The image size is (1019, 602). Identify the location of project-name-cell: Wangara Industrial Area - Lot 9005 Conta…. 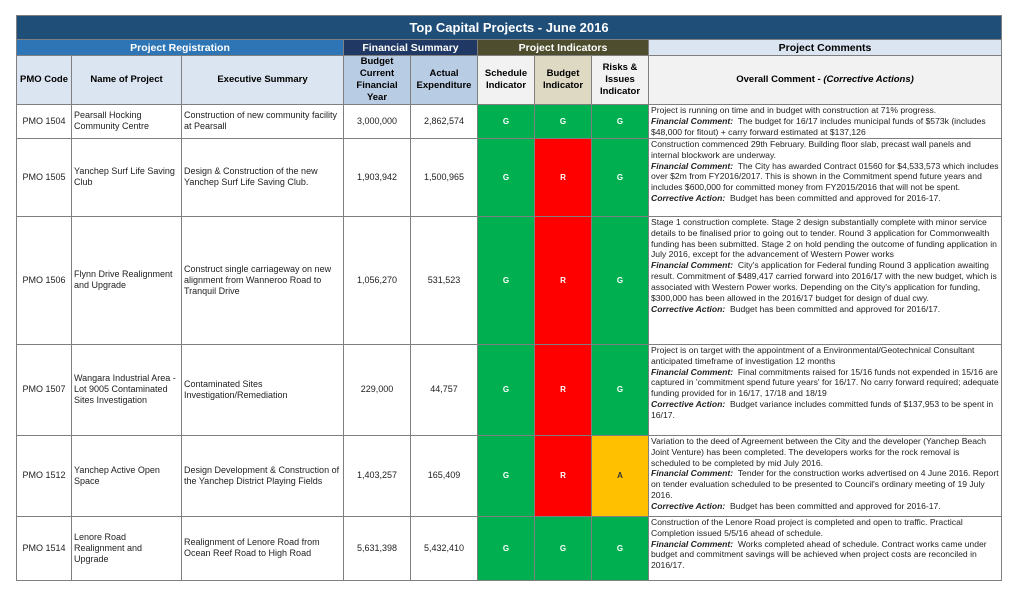
(126, 389).